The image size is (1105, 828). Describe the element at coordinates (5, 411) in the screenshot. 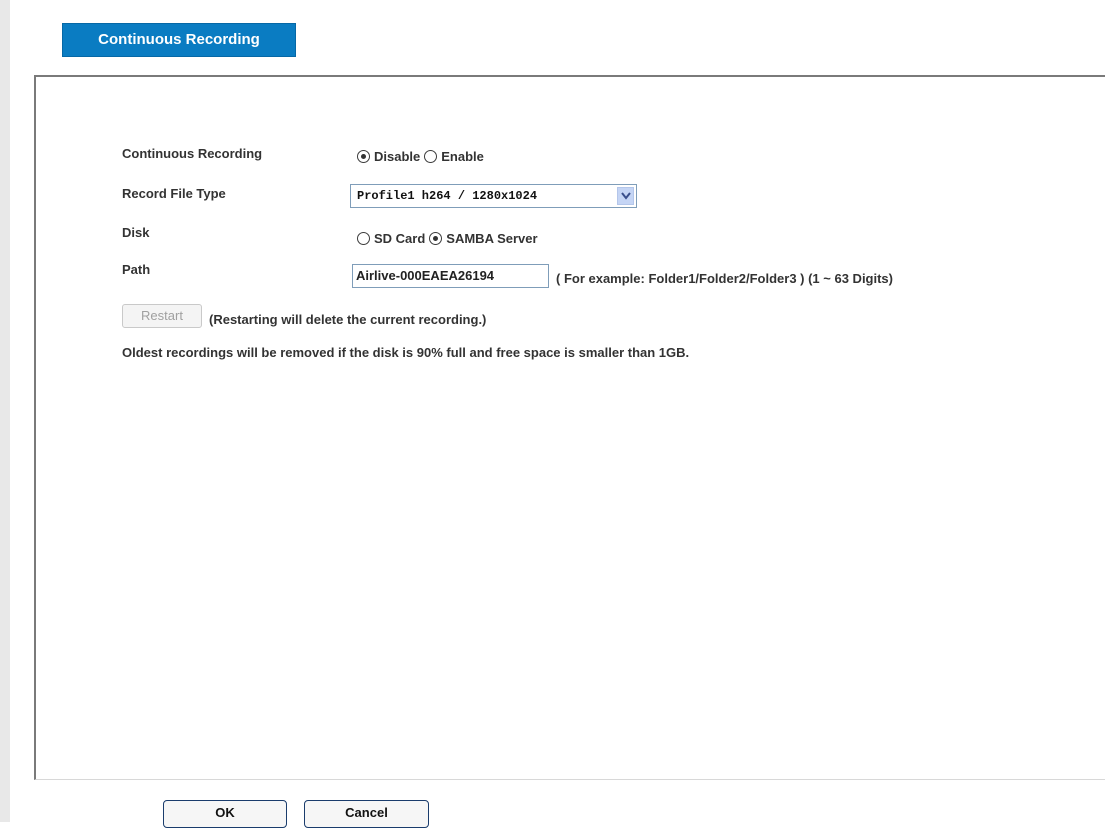

I see `left-sidebar-strip` at that location.